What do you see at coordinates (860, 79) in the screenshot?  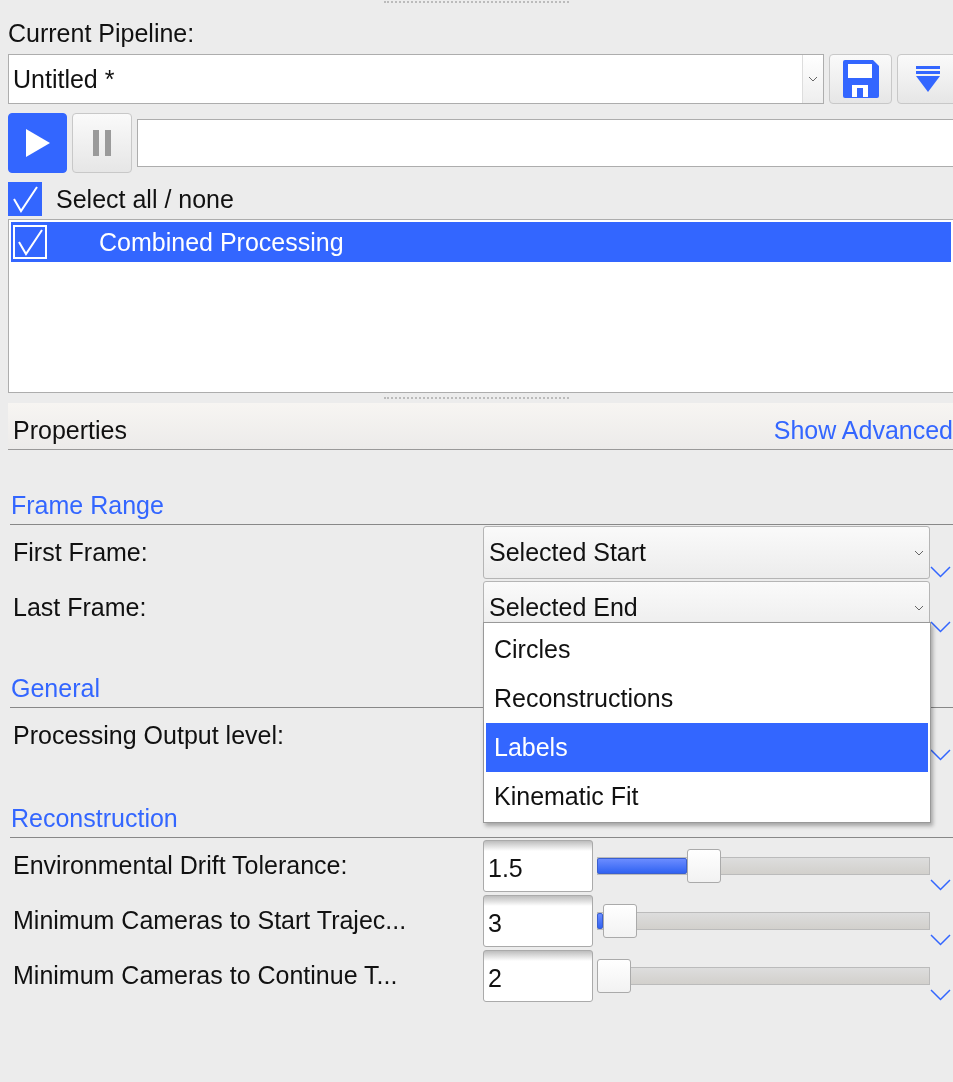 I see `save-button` at bounding box center [860, 79].